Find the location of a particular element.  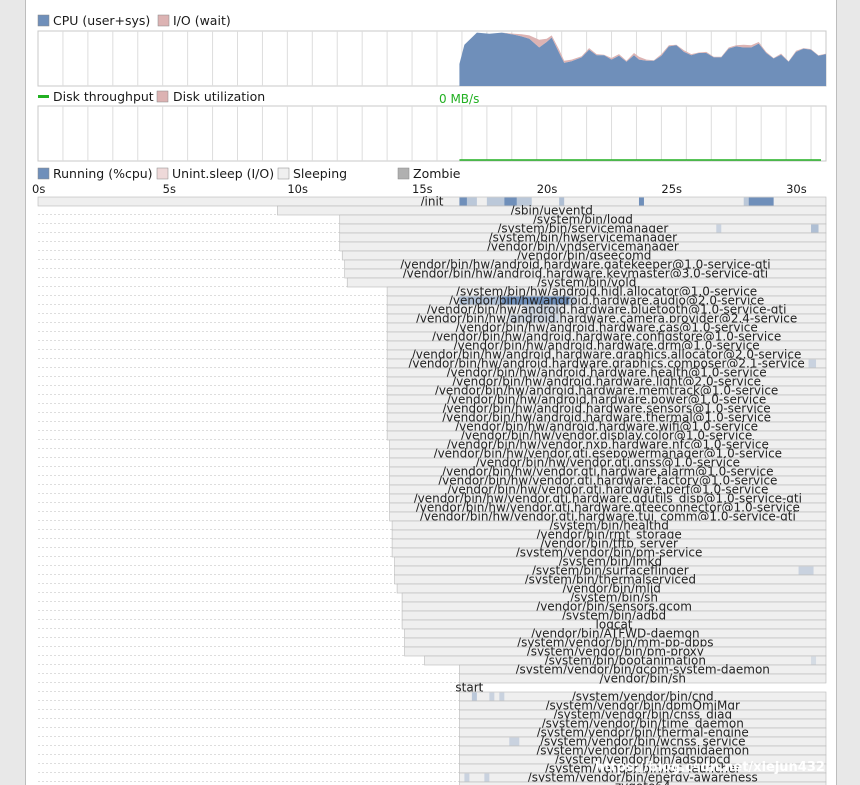

legend-label-sleeping: Sleeping is located at coordinates (320, 173).